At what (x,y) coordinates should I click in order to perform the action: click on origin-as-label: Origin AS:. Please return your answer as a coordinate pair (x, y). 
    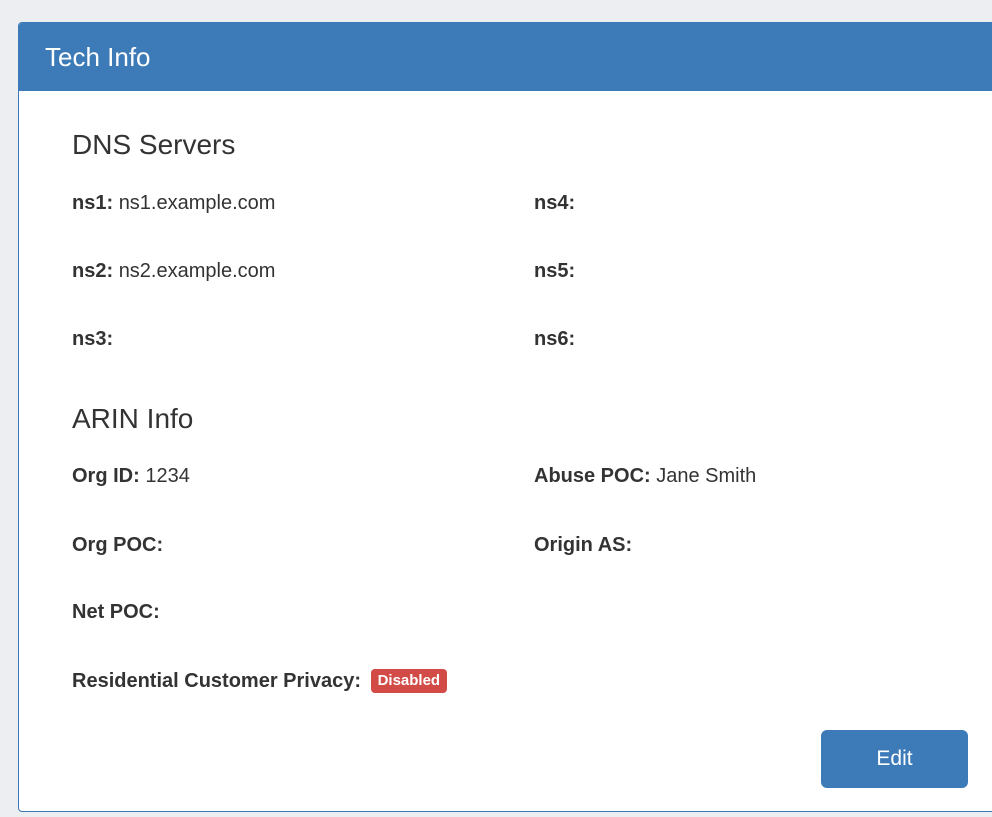
    Looking at the image, I should click on (583, 545).